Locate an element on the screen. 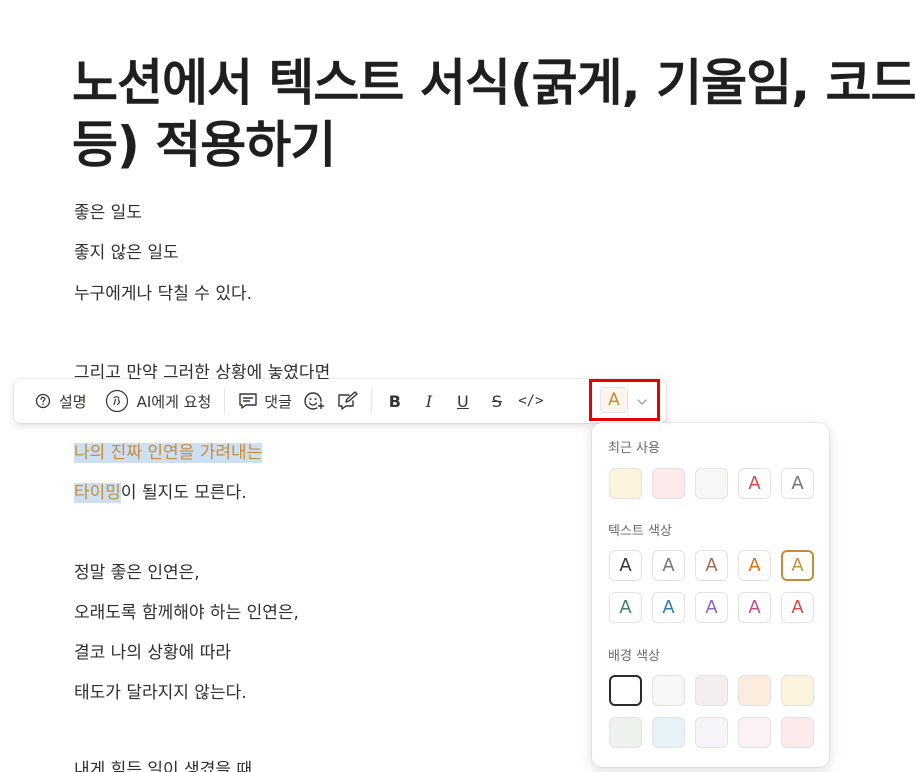 The image size is (916, 772). text-colors-row-1: AAAAA is located at coordinates (711, 565).